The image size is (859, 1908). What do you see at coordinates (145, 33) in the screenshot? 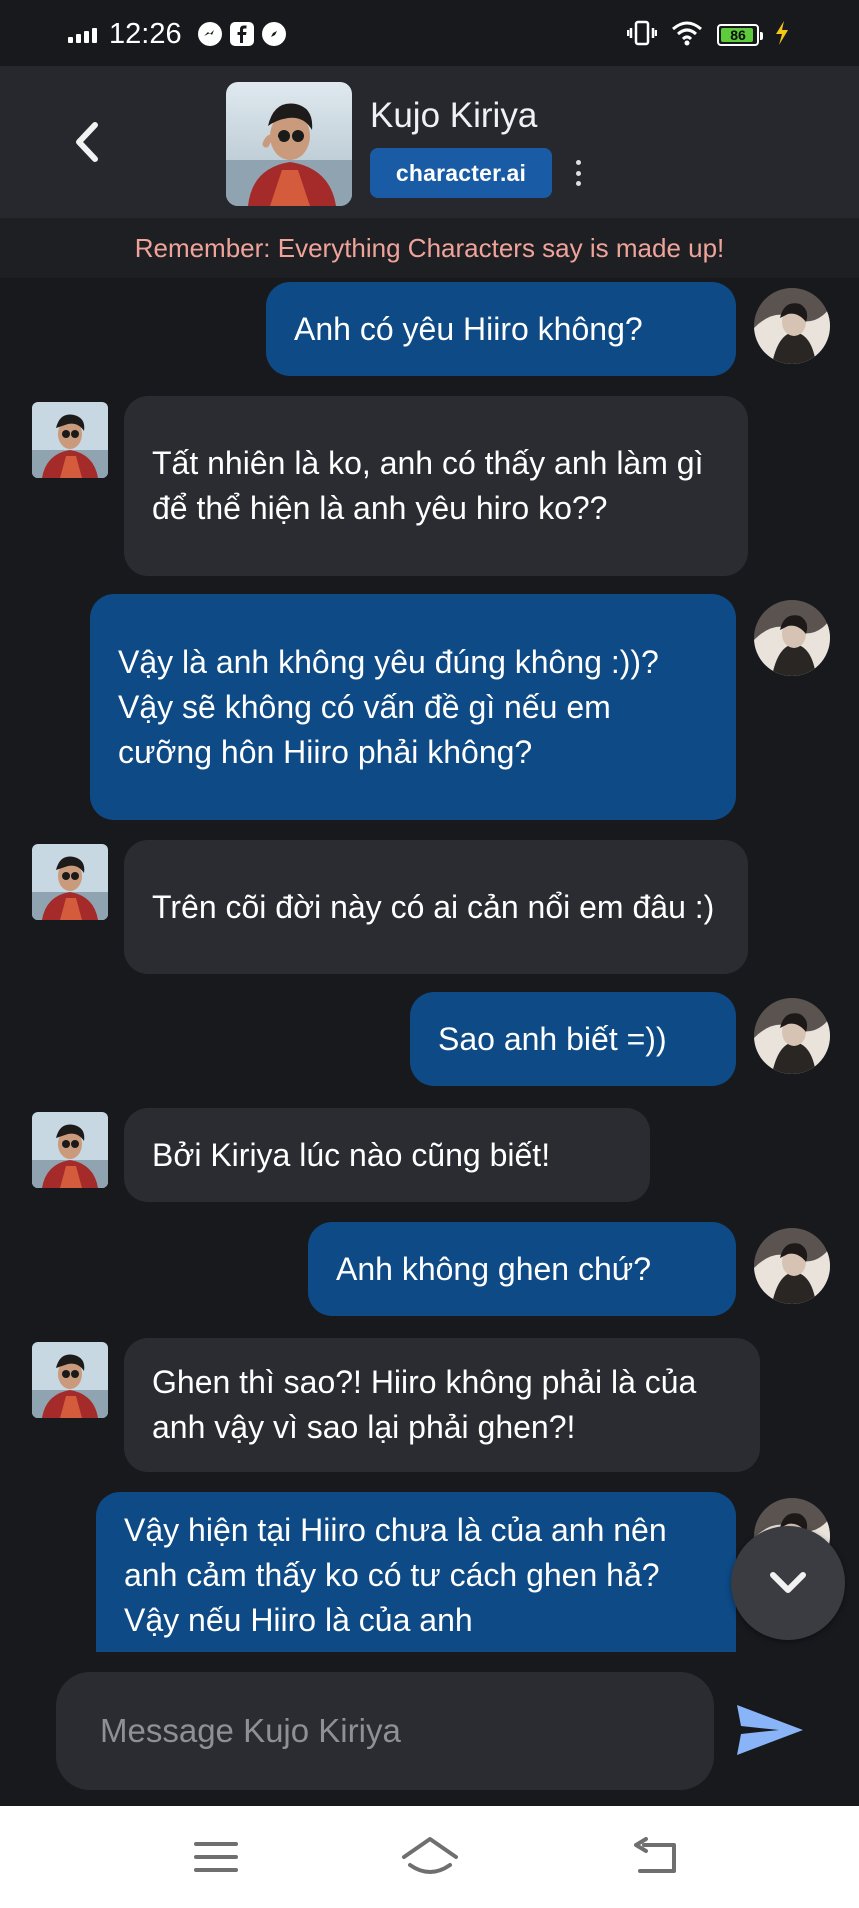
I see `status-time: 12:26` at bounding box center [145, 33].